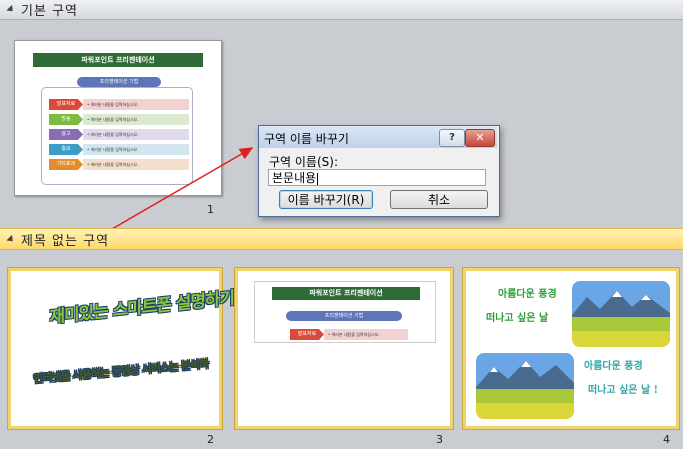  Describe the element at coordinates (294, 178) in the screenshot. I see `input-value: 본문내용` at that location.